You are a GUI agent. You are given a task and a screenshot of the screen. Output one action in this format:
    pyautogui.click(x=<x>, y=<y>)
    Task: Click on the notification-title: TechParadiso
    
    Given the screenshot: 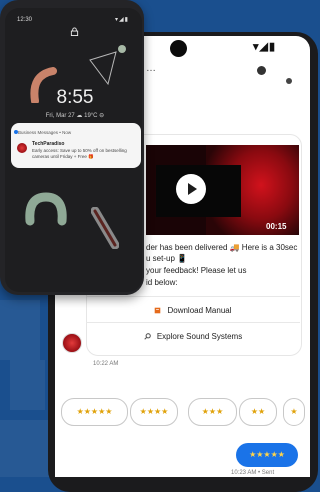 What is the action you would take?
    pyautogui.click(x=48, y=144)
    